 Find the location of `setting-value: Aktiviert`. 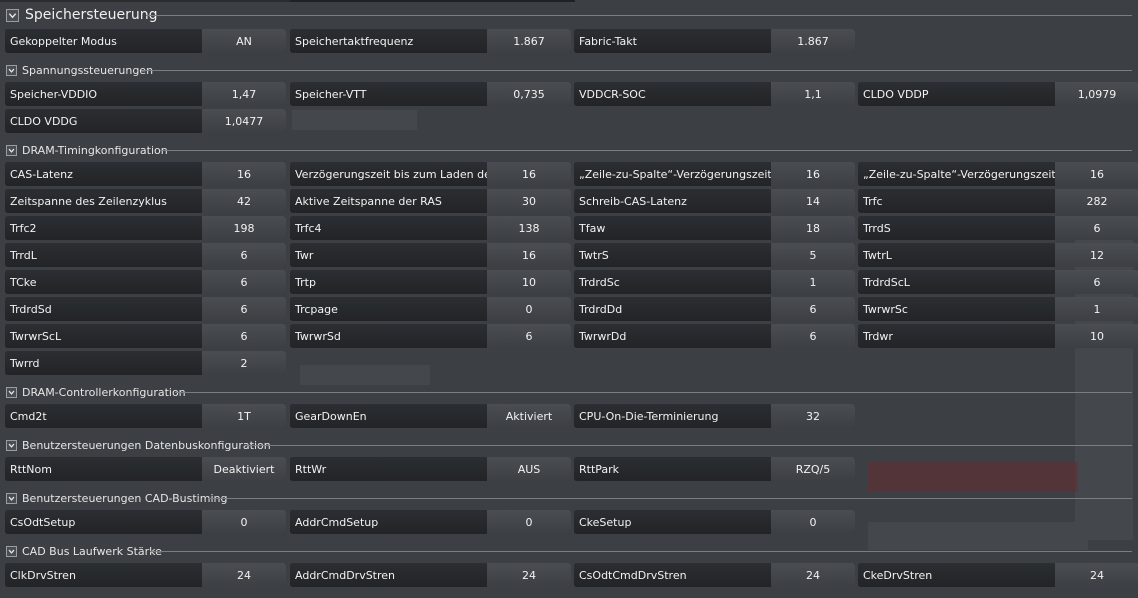

setting-value: Aktiviert is located at coordinates (529, 416).